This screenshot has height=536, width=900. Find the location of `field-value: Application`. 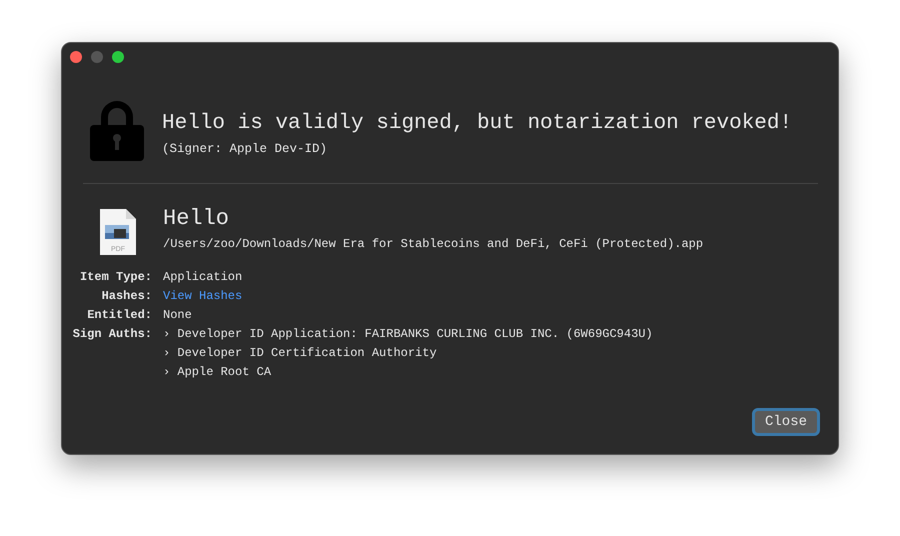

field-value: Application is located at coordinates (202, 277).